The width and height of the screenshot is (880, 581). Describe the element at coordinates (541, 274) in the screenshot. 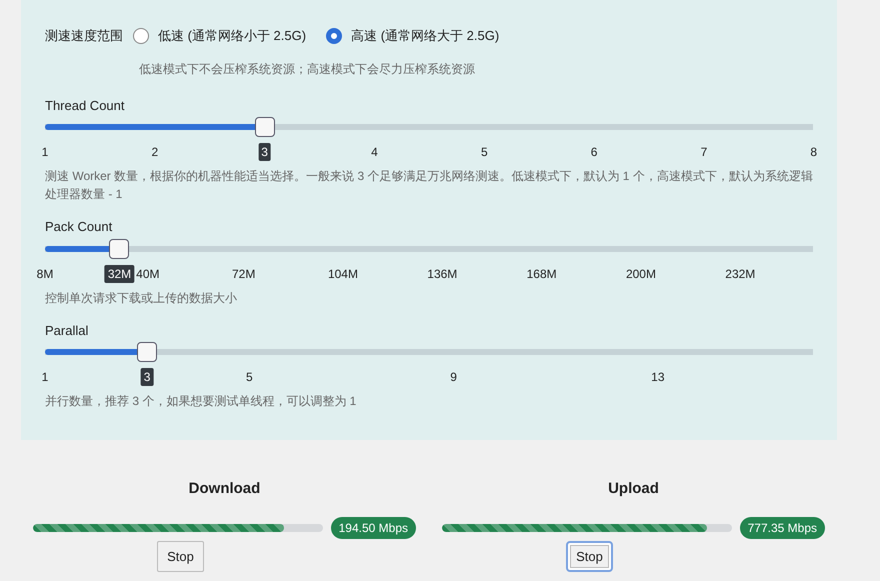

I see `tick-label: 168M` at that location.